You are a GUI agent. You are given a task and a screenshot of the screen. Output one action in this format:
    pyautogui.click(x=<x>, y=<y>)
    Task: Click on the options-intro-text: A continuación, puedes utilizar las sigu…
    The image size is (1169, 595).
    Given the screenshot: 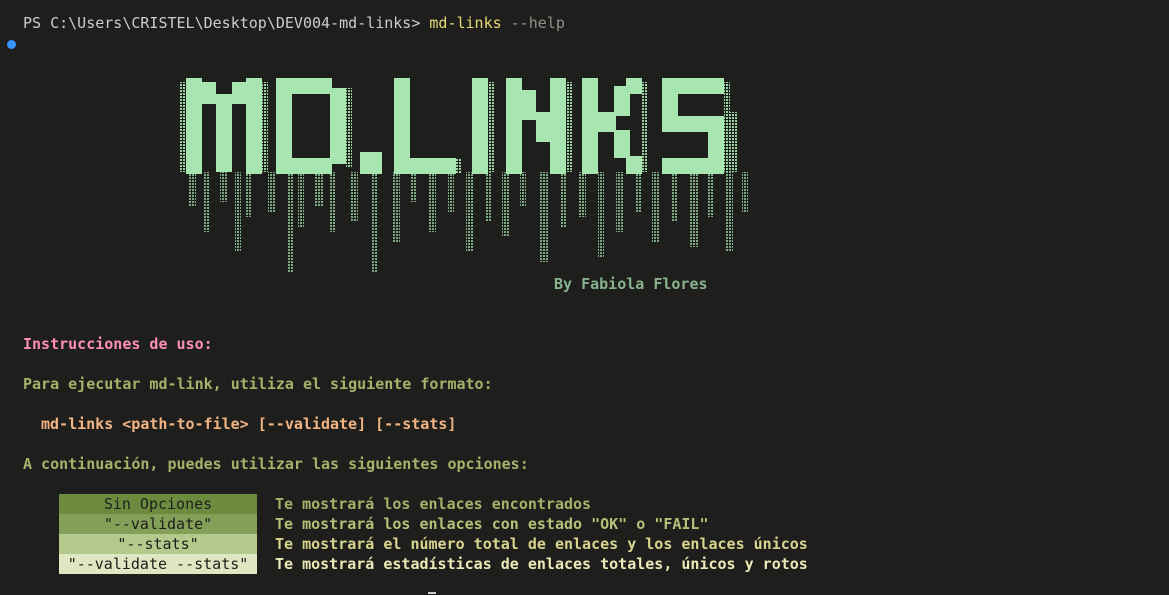 What is the action you would take?
    pyautogui.click(x=276, y=464)
    